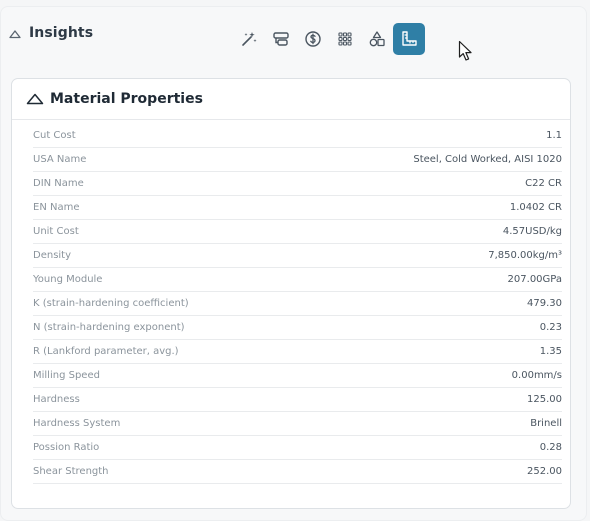 The height and width of the screenshot is (521, 590). What do you see at coordinates (297, 472) in the screenshot?
I see `property-row: Shear Strength 252.00` at bounding box center [297, 472].